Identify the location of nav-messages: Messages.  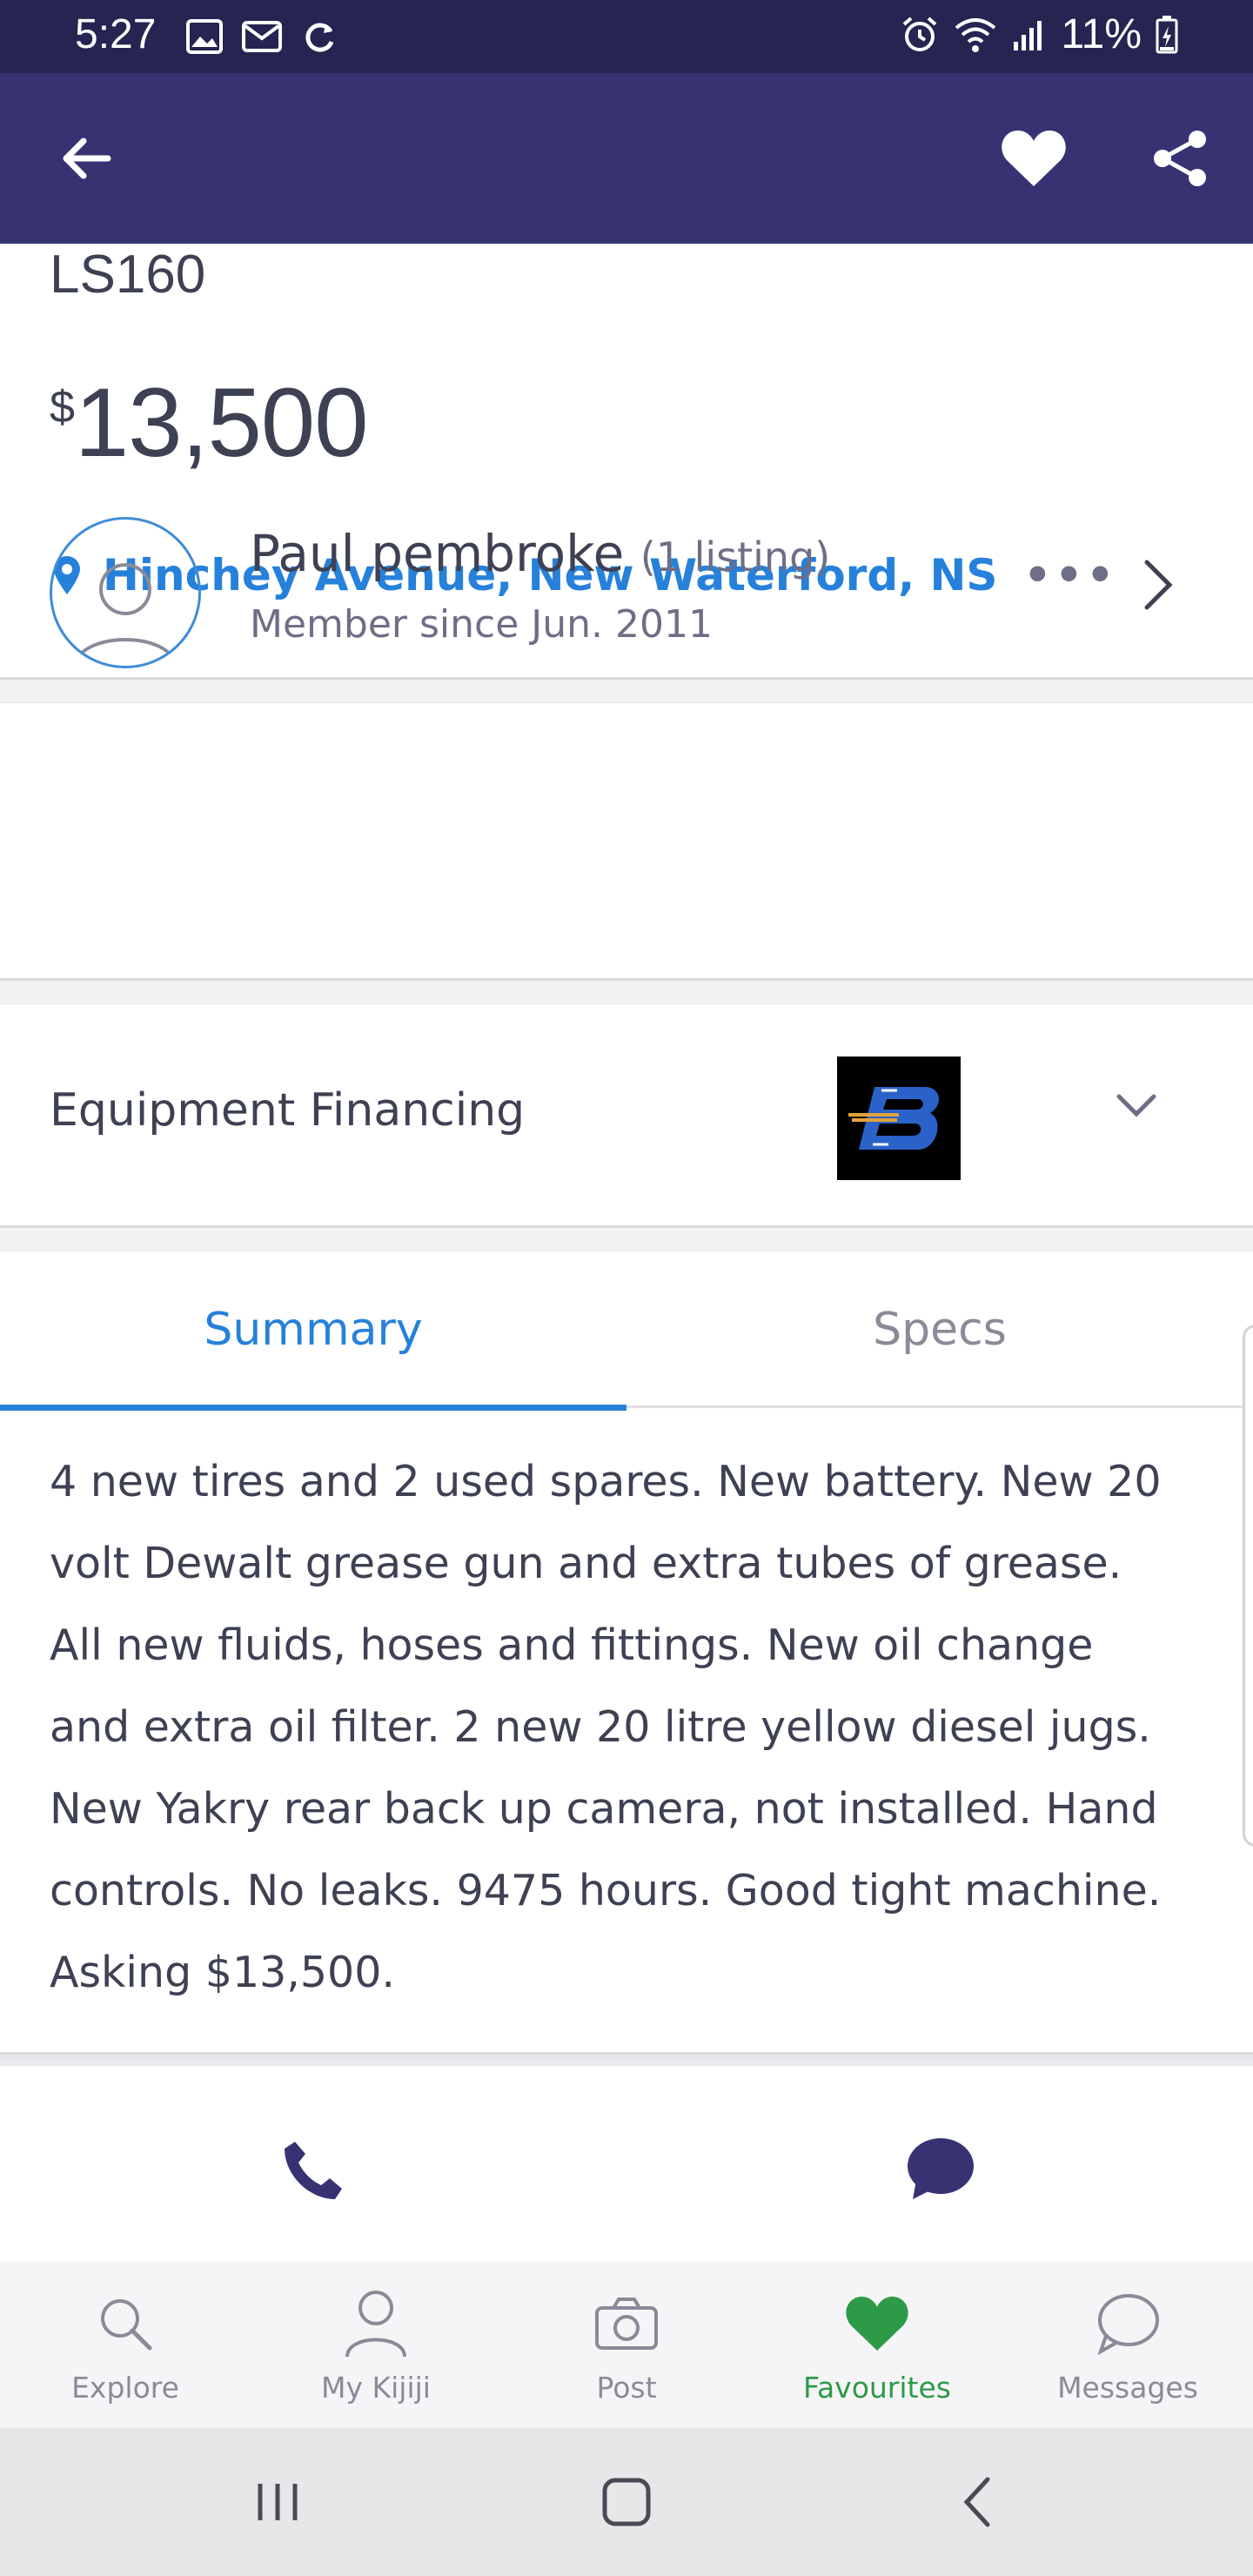
(1127, 2344).